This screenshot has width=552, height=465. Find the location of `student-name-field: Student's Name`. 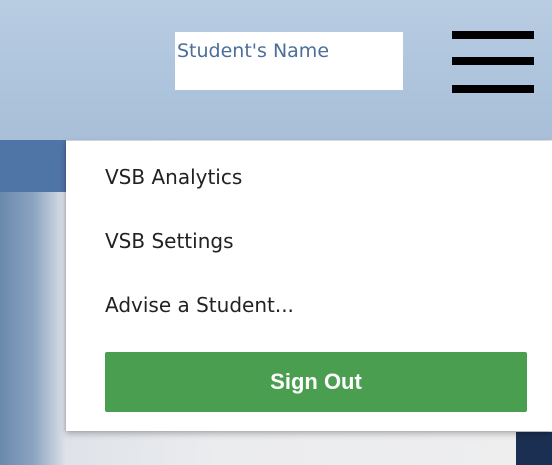

student-name-field: Student's Name is located at coordinates (289, 61).